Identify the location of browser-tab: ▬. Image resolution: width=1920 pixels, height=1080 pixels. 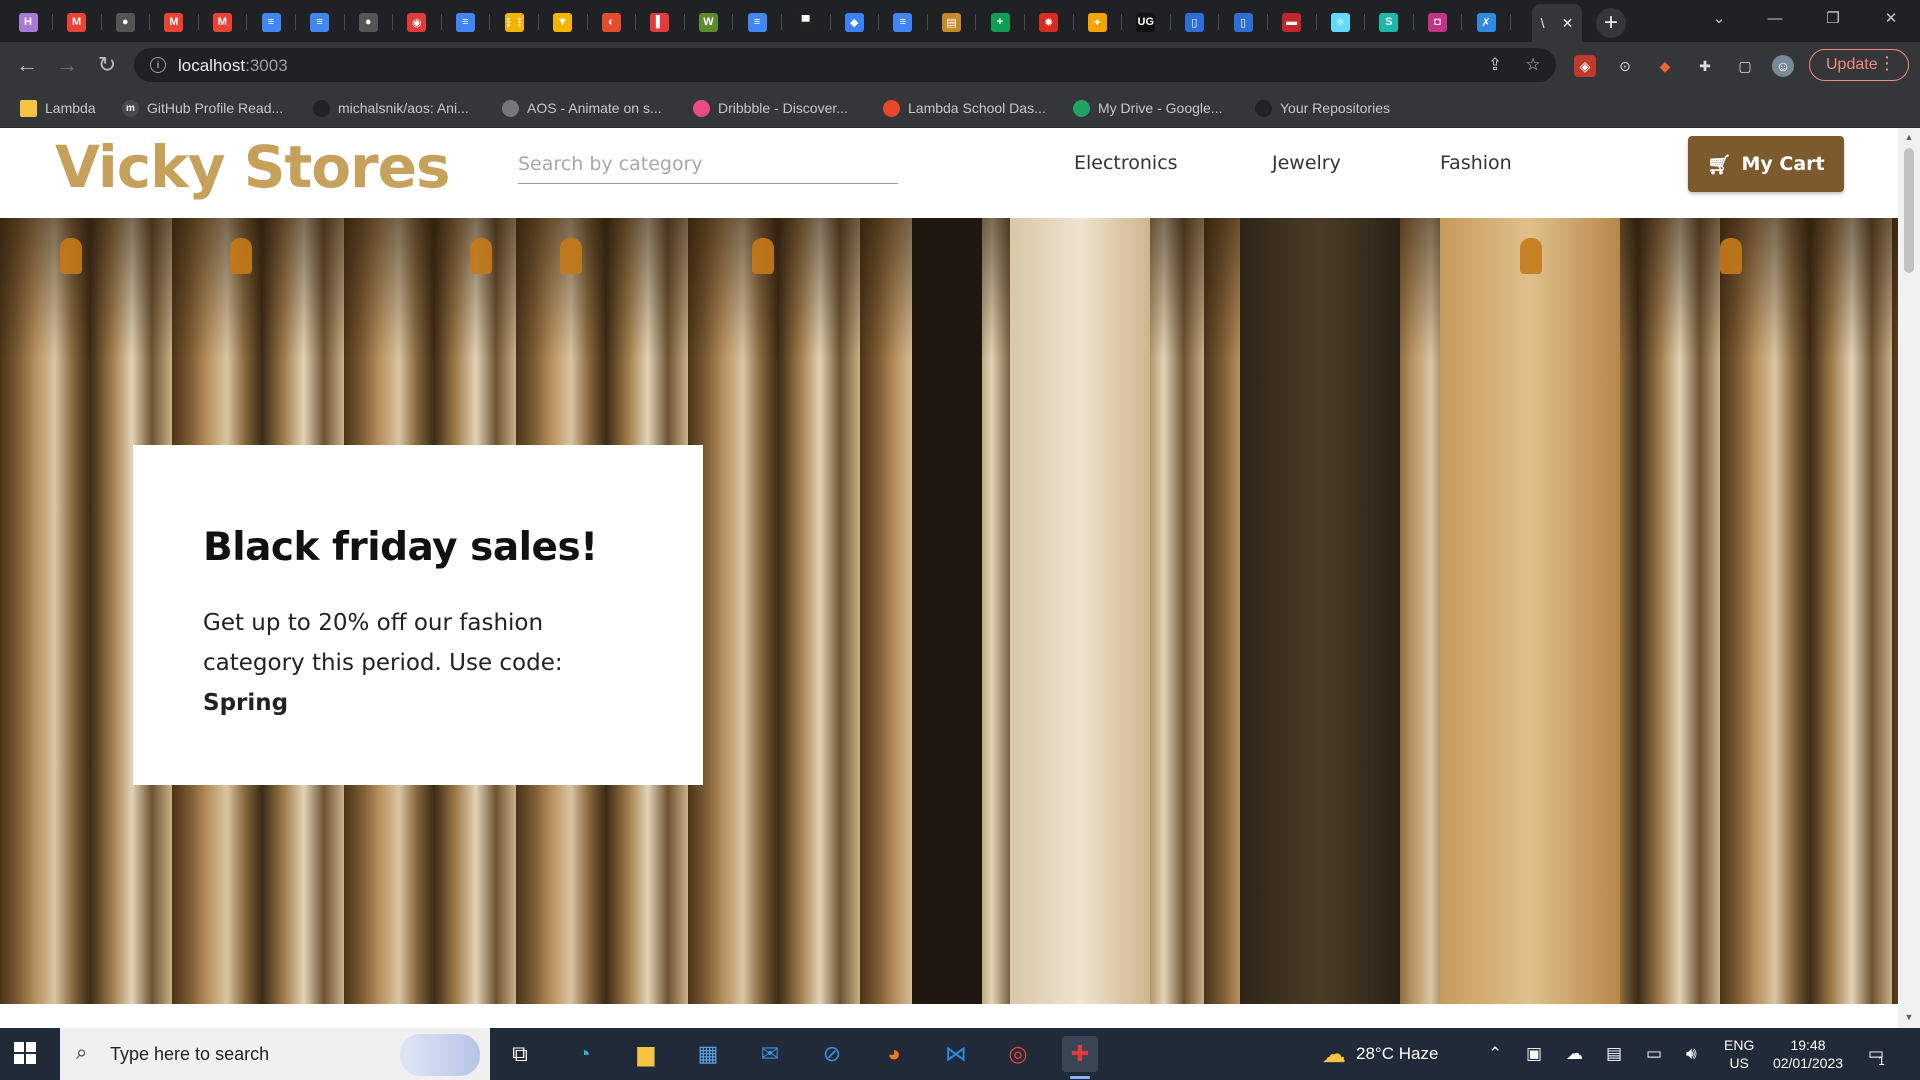
(1292, 22).